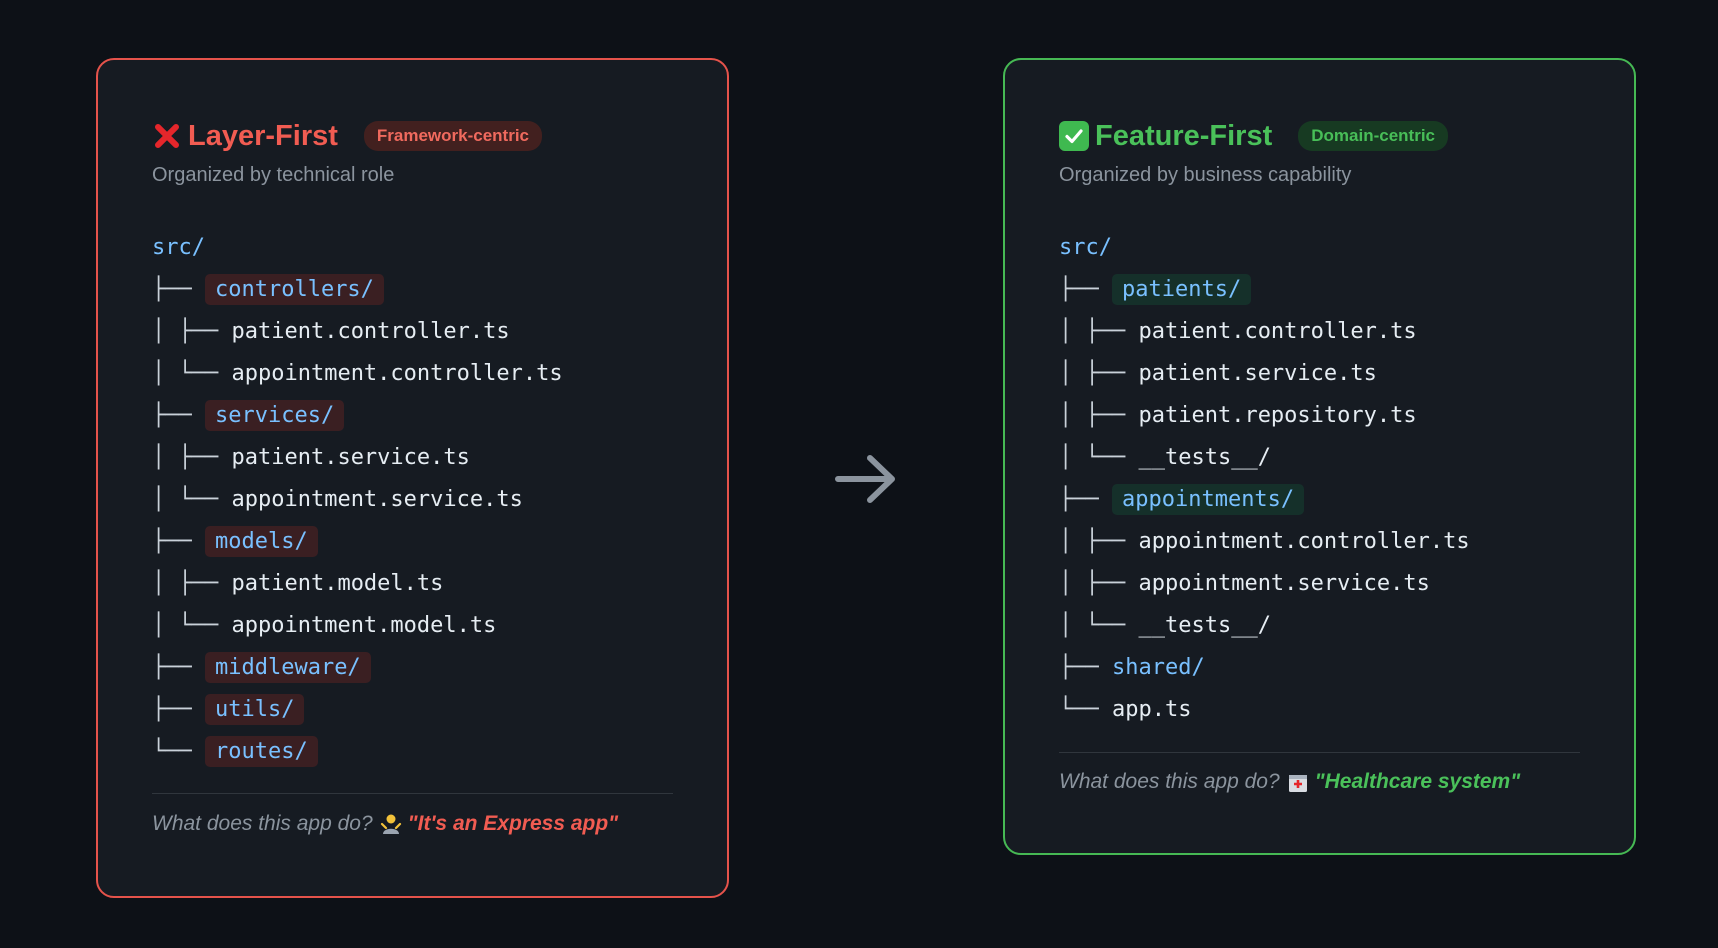  I want to click on tree-line: │ └── appointment.controller.ts, so click(357, 373).